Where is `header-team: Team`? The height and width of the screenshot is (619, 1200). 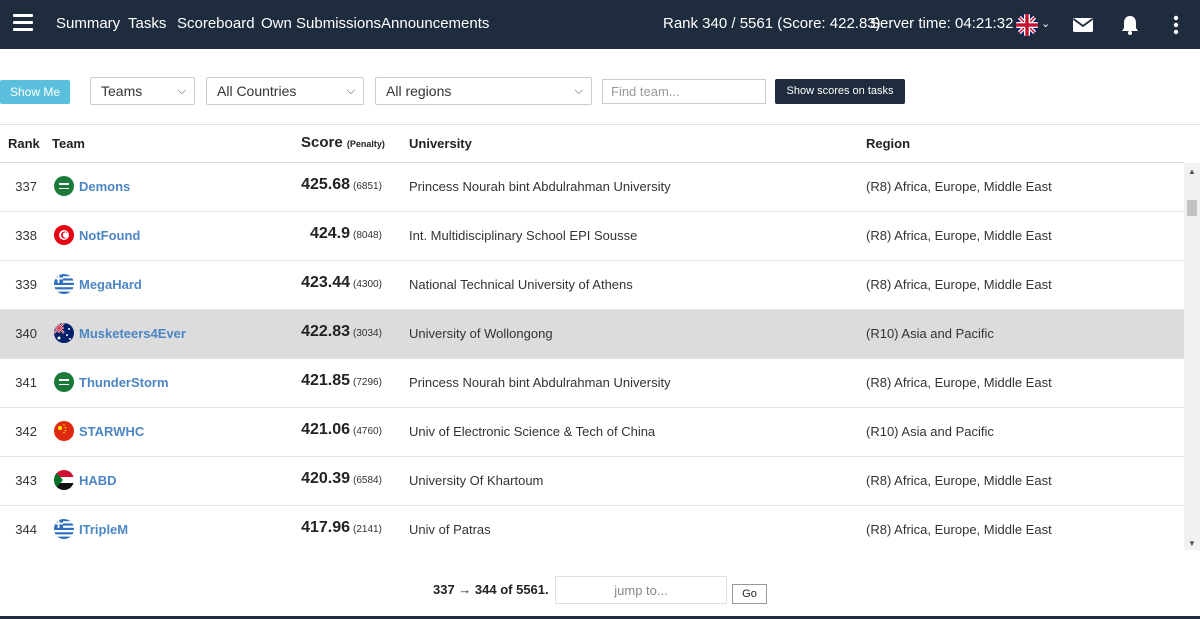 header-team: Team is located at coordinates (68, 143).